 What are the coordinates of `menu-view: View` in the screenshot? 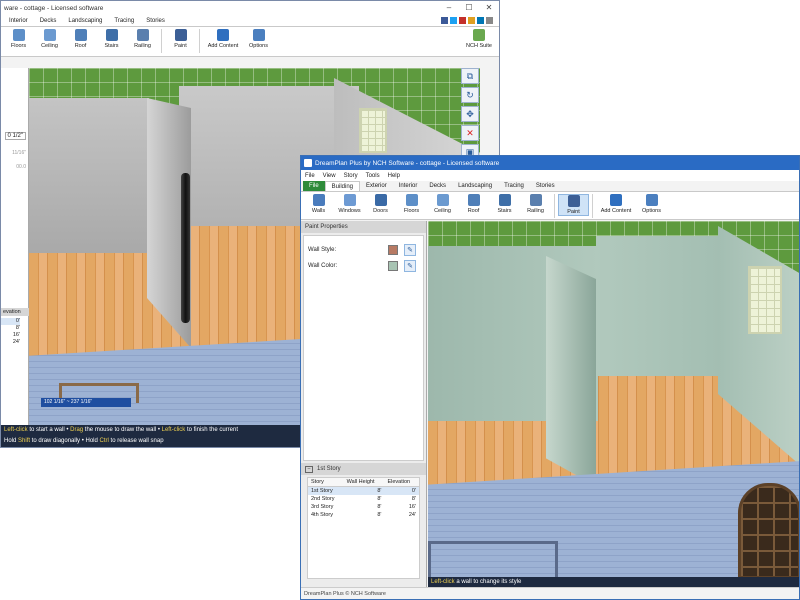 It's located at (329, 176).